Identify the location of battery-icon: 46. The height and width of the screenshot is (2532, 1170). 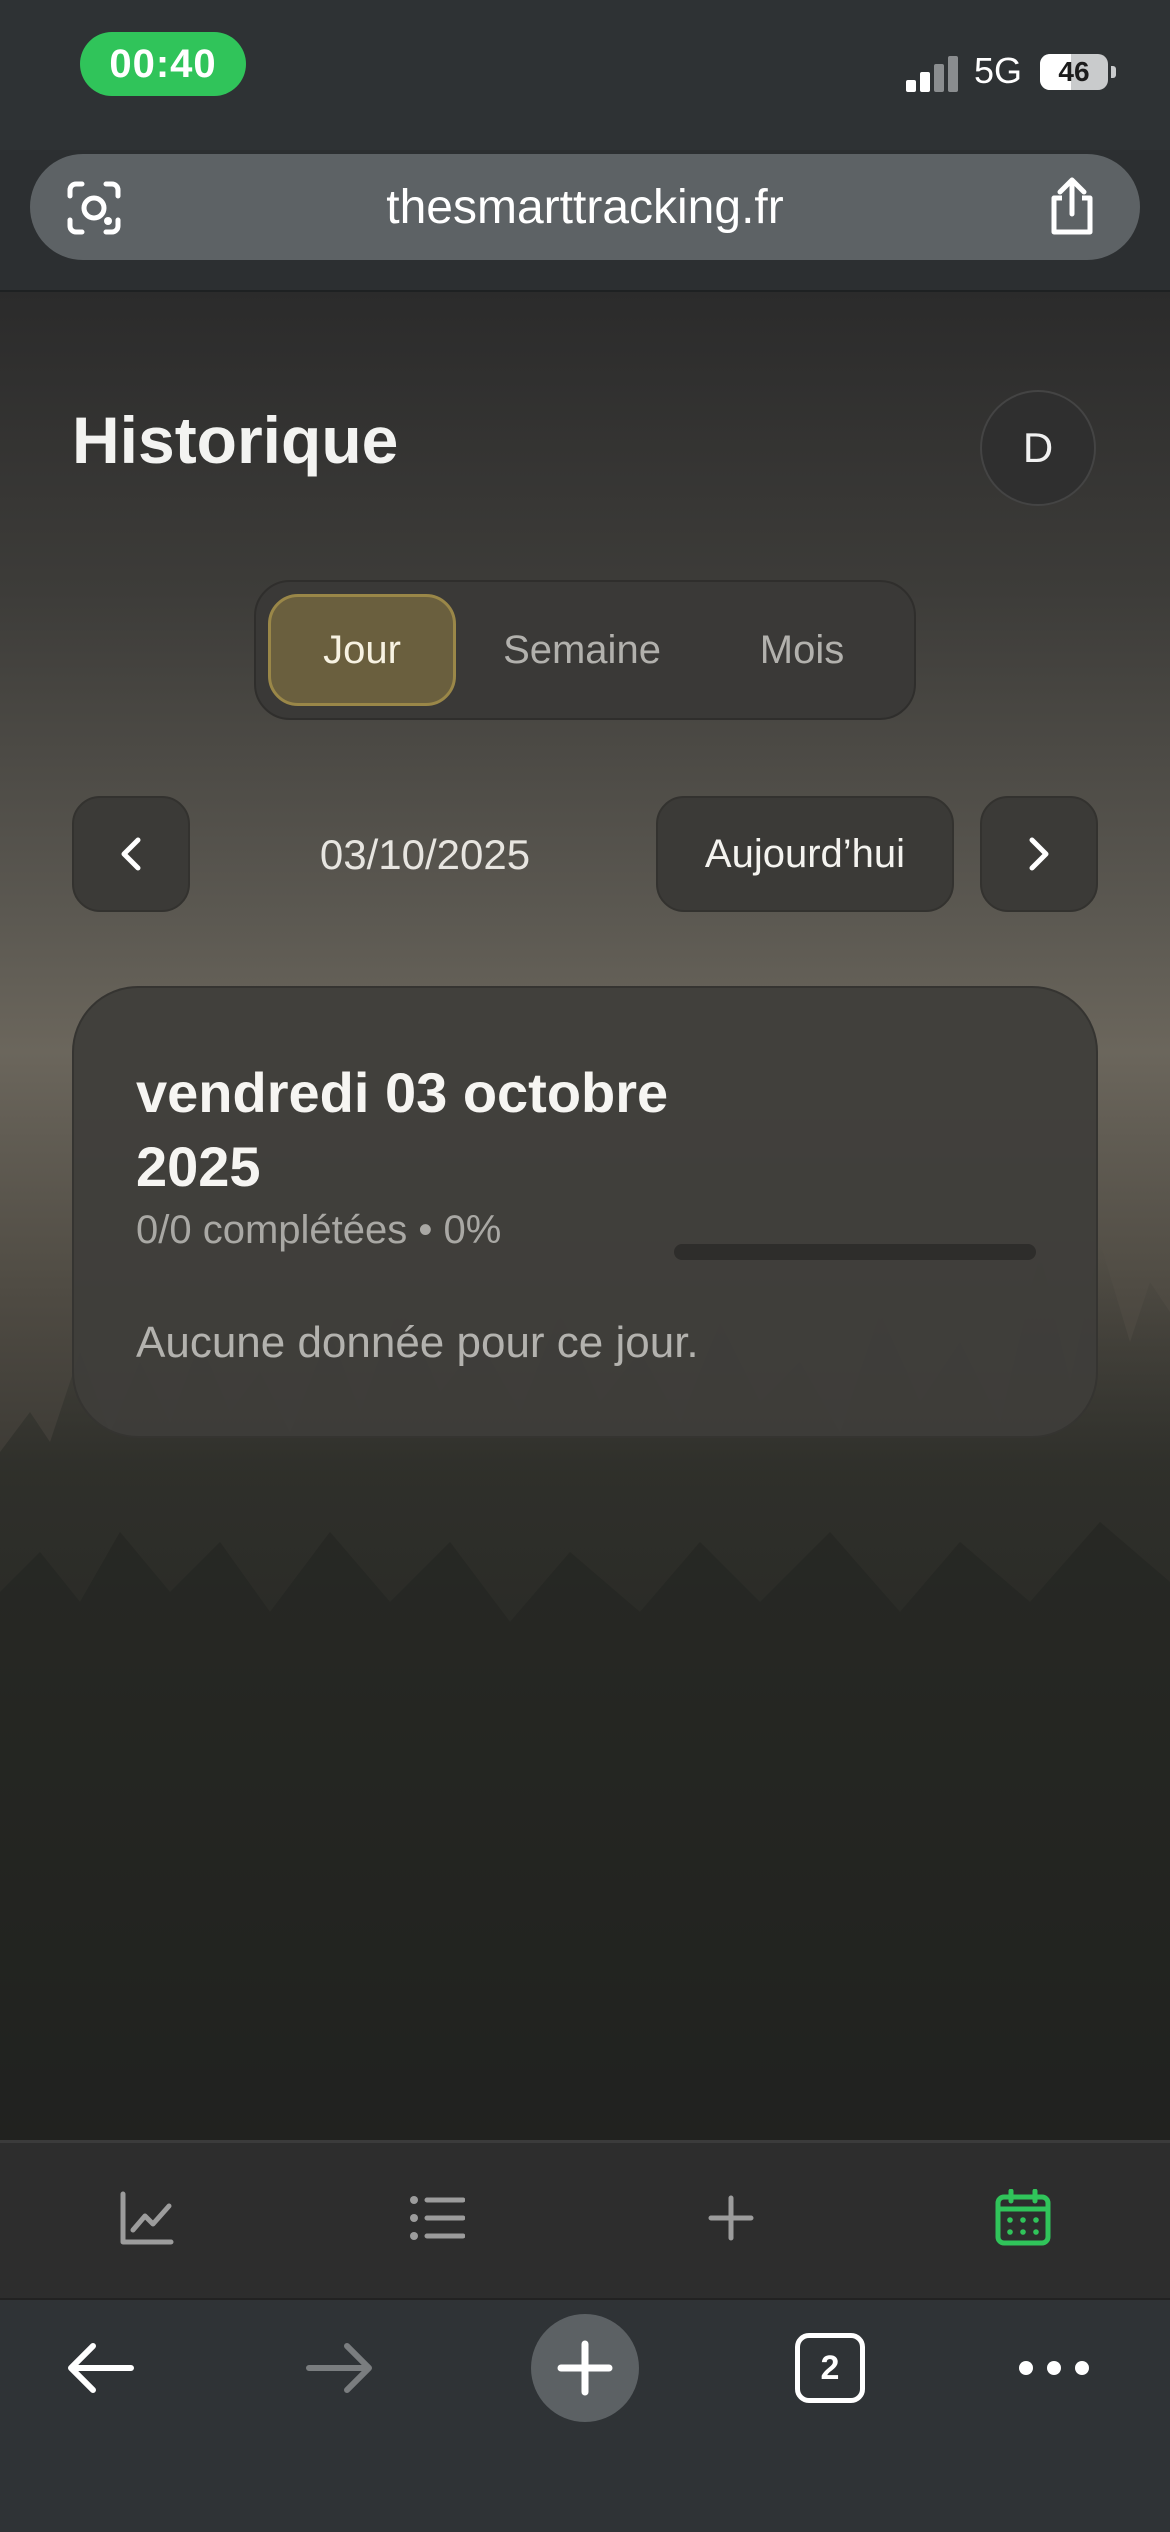
(1074, 72).